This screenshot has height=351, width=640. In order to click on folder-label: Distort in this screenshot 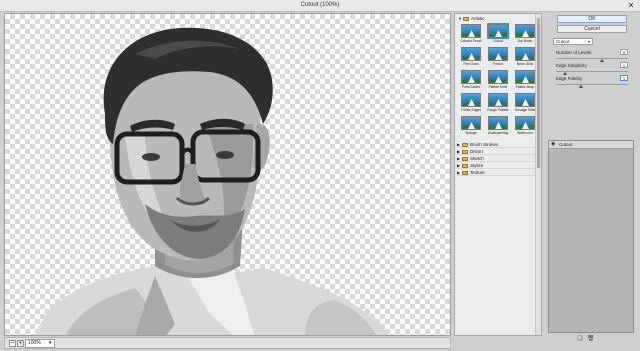, I will do `click(477, 151)`.